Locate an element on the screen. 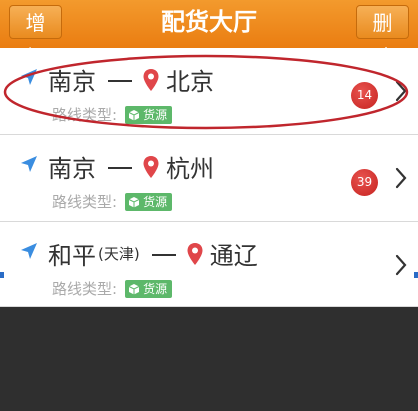  route-to: 通辽 is located at coordinates (233, 256).